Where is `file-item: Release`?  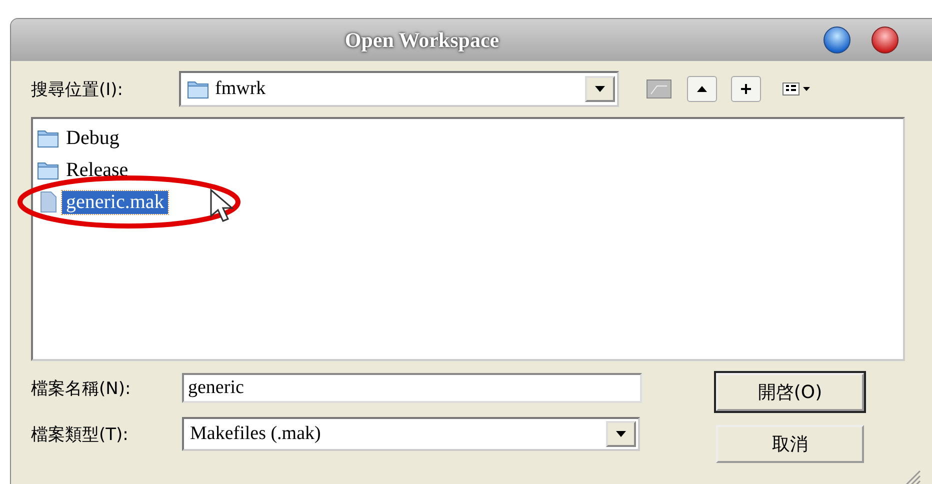
file-item: Release is located at coordinates (97, 170).